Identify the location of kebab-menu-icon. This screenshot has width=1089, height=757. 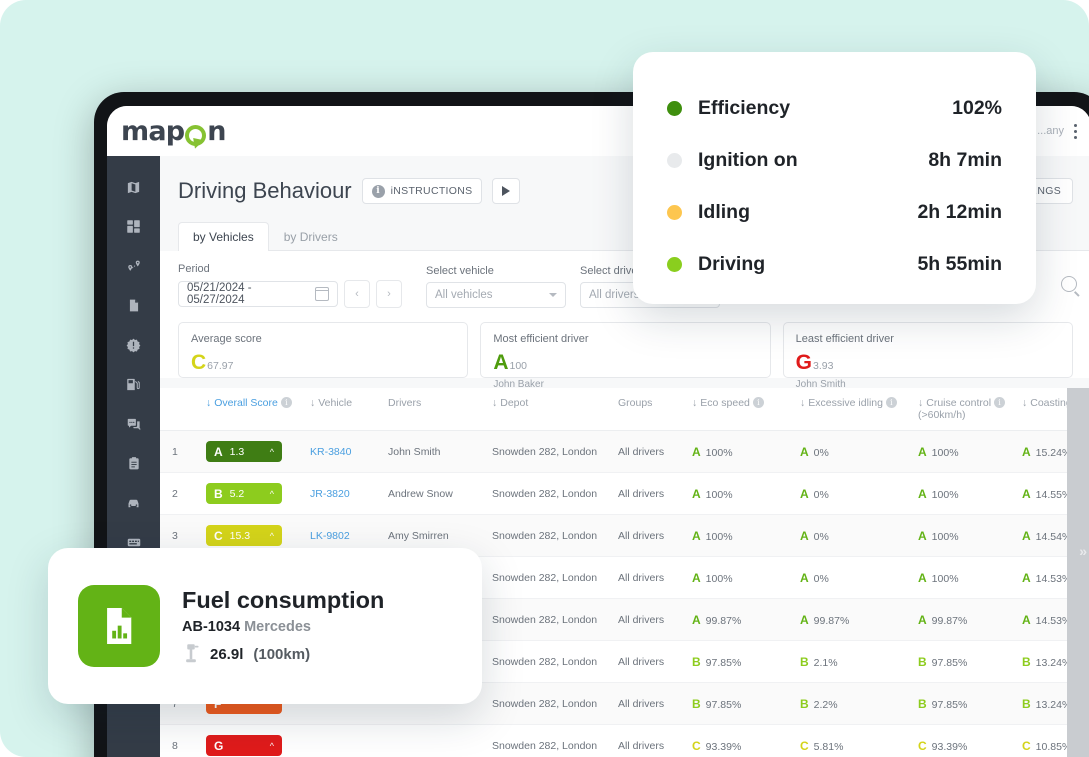
(1075, 131).